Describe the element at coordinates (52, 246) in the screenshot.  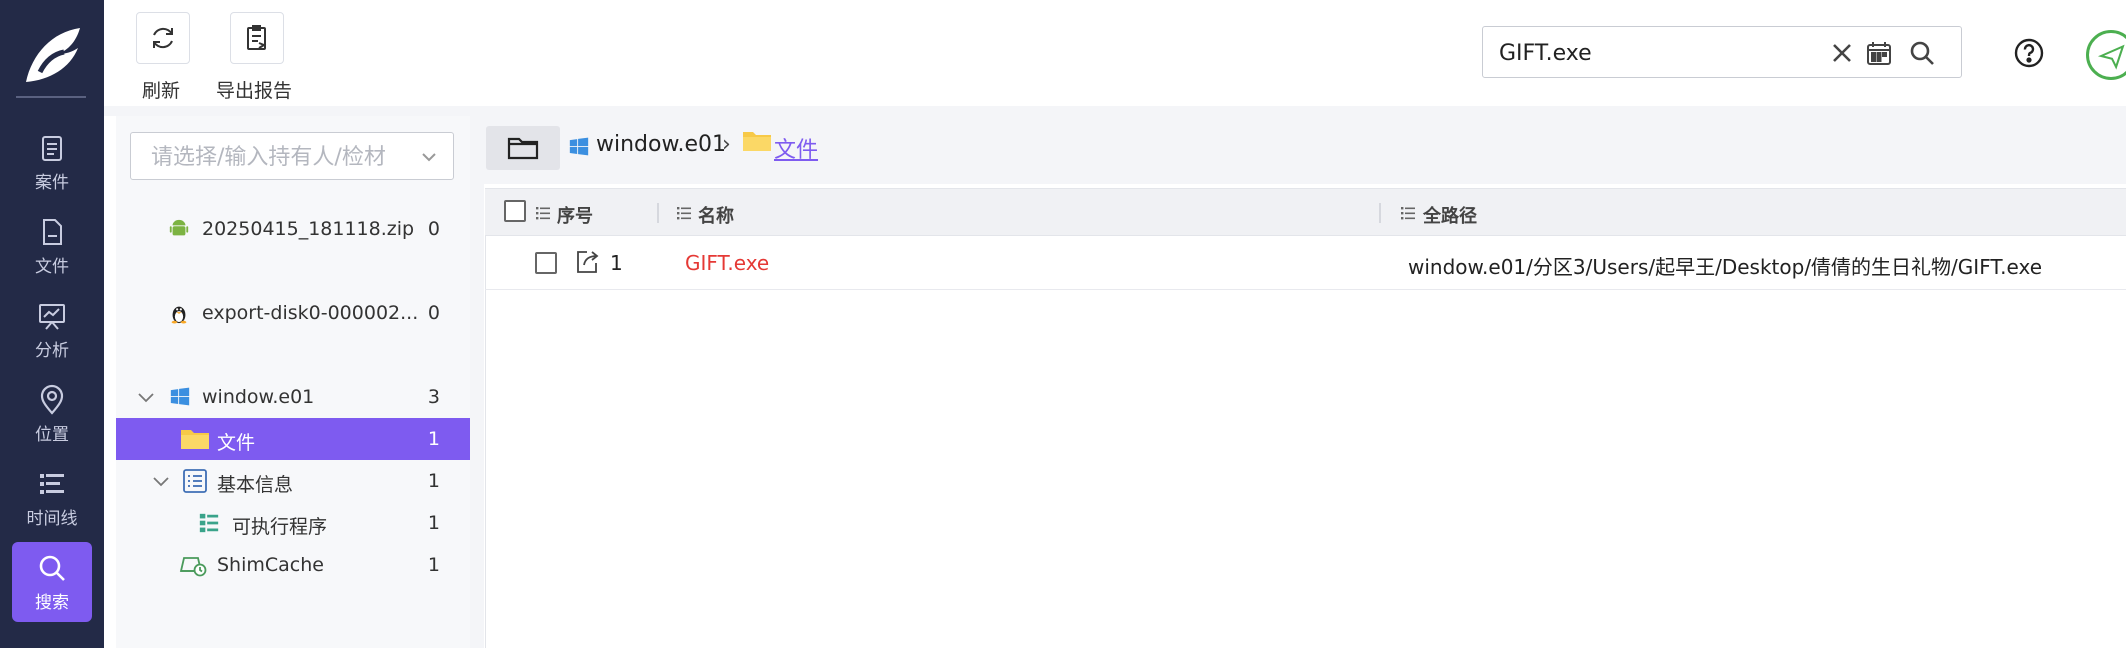
I see `nav-item-files: 文件` at that location.